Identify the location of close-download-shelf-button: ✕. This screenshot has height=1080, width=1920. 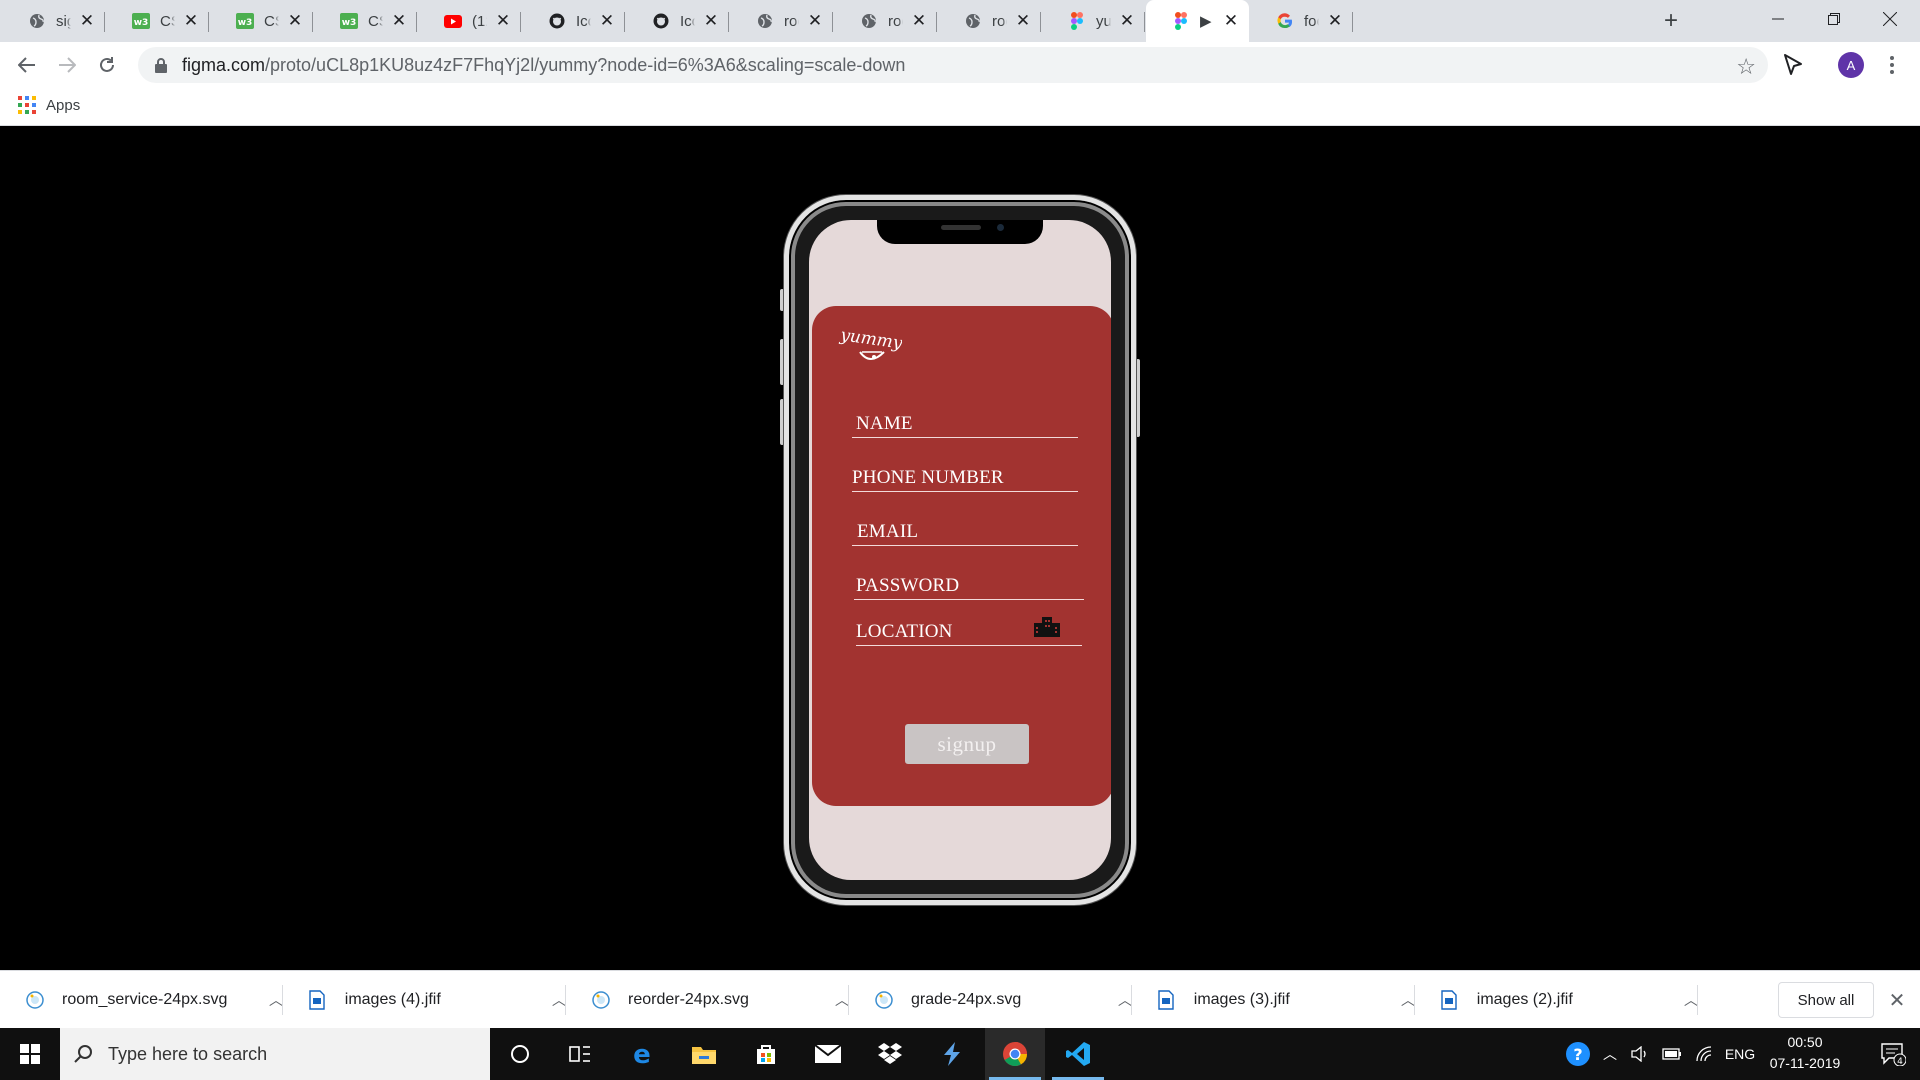
(1897, 1000).